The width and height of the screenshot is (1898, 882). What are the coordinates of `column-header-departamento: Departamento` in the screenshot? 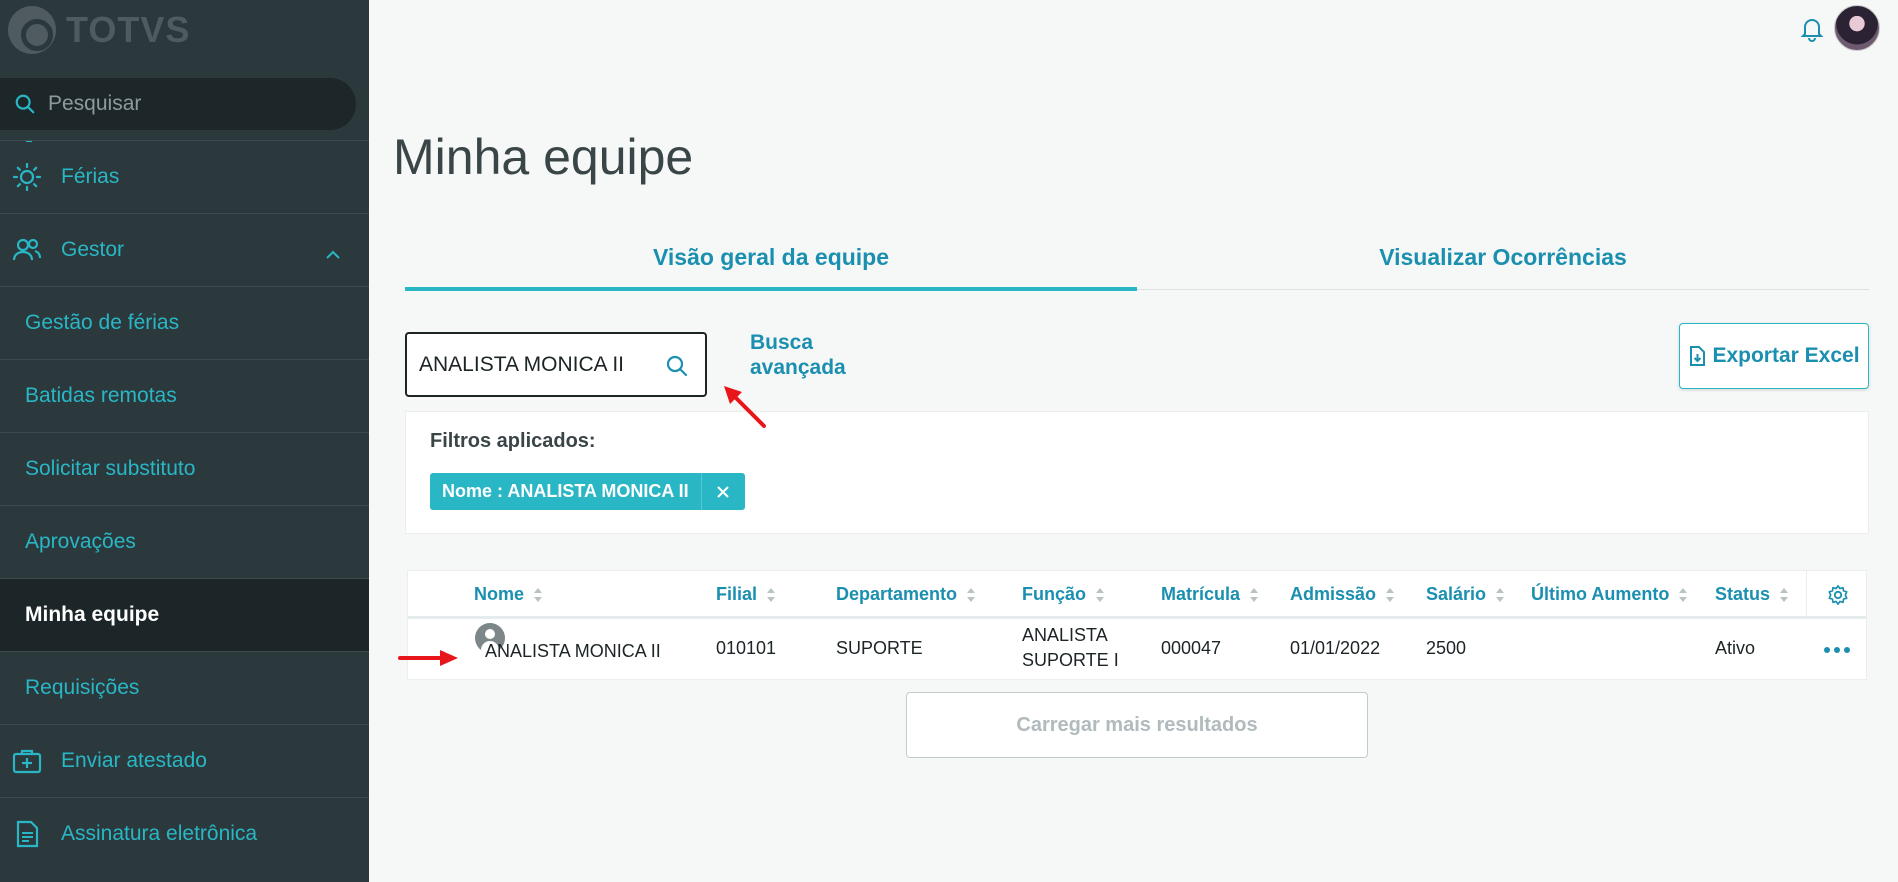 It's located at (906, 594).